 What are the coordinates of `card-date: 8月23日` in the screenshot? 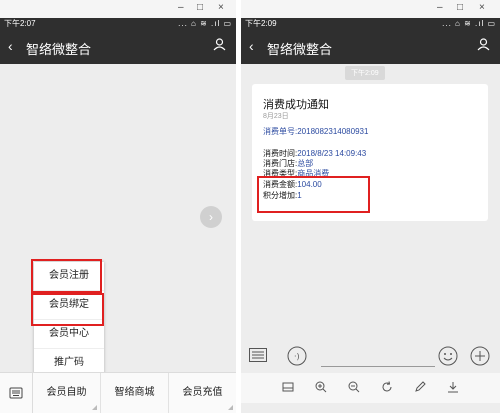 It's located at (276, 116).